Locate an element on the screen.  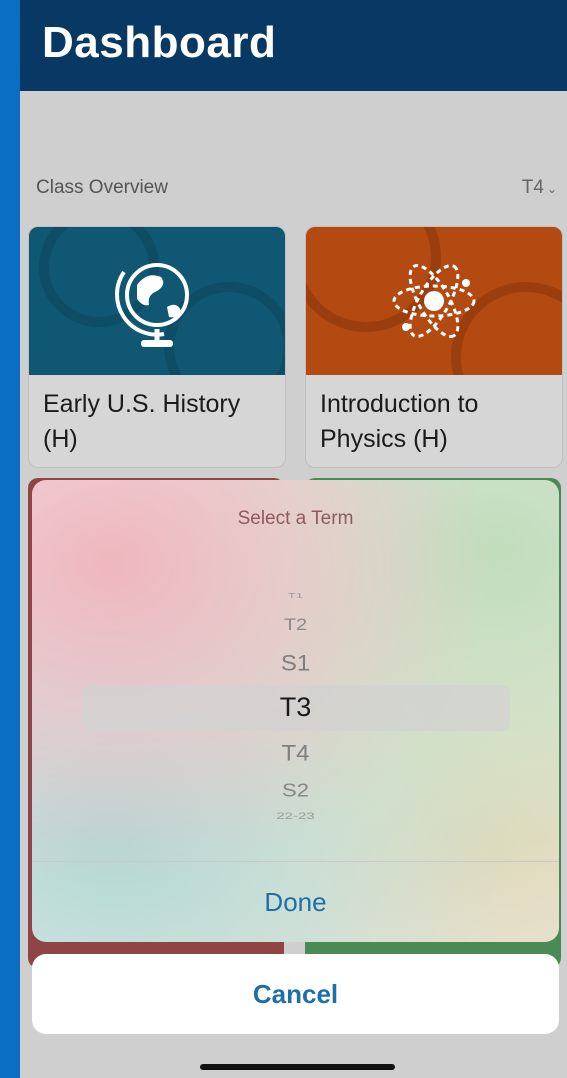
picker-option: 22-23 is located at coordinates (295, 816).